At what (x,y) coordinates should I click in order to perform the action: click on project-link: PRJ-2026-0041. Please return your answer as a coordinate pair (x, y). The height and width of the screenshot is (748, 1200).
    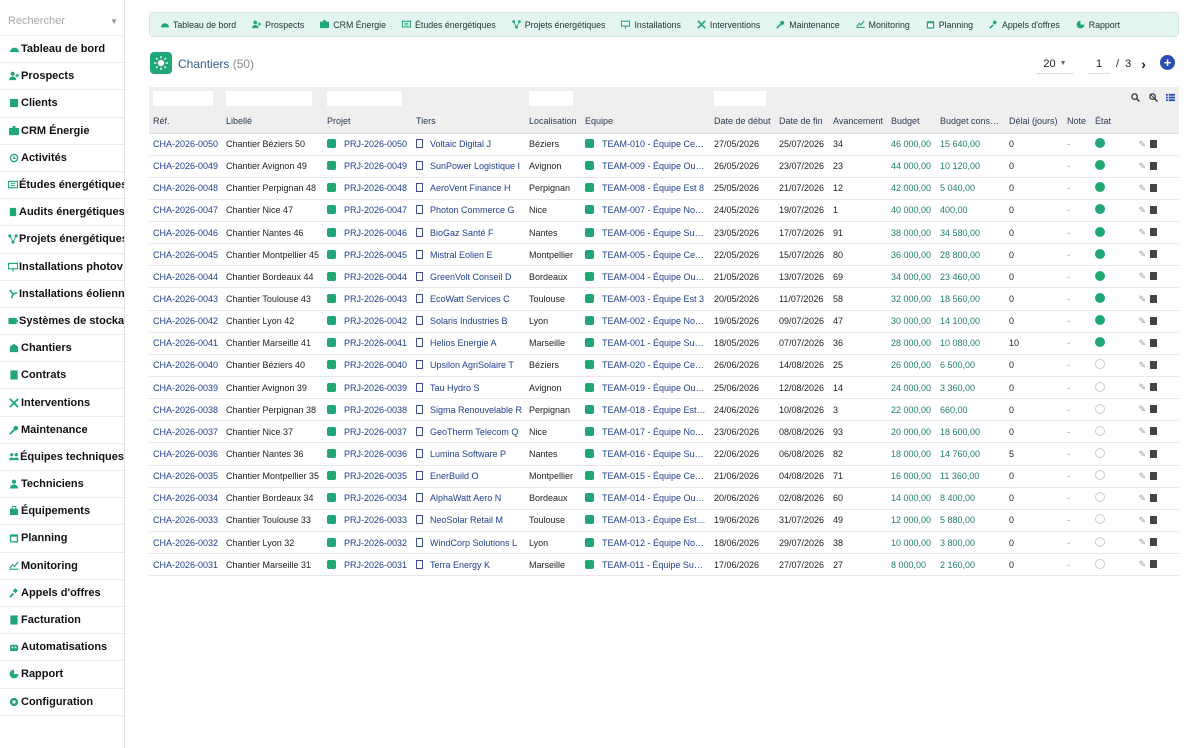
    Looking at the image, I should click on (375, 343).